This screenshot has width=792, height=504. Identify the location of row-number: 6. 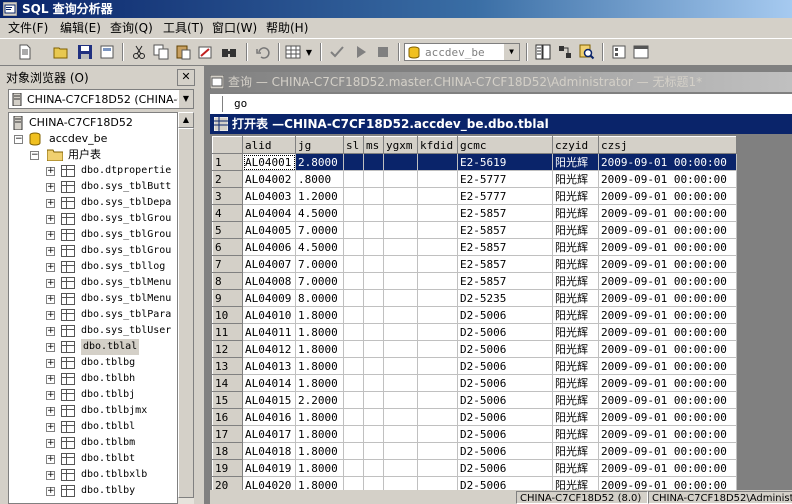
(227, 247).